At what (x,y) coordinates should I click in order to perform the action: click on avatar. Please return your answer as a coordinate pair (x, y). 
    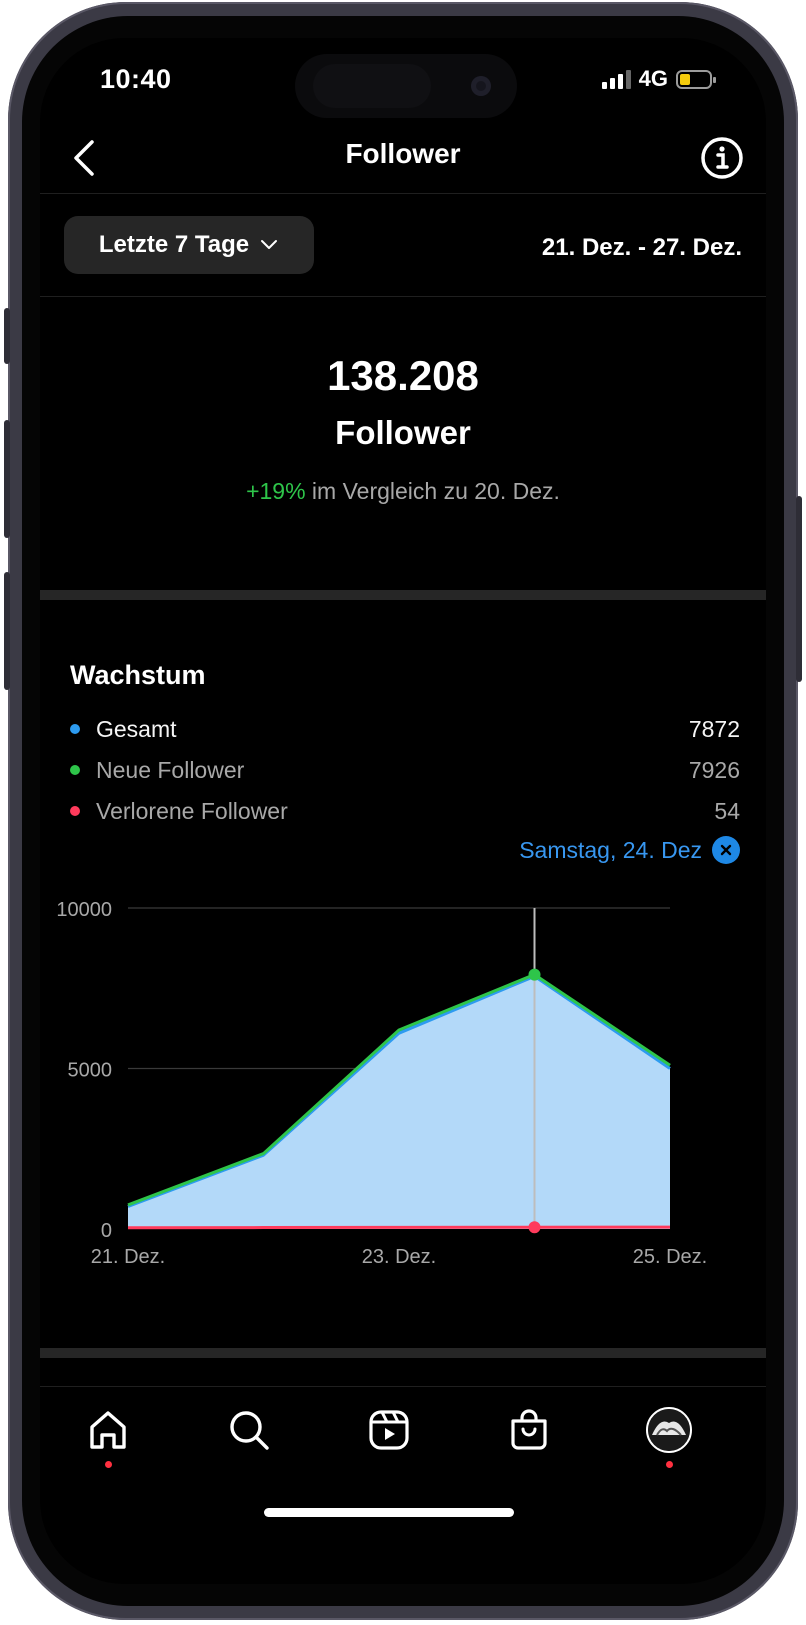
    Looking at the image, I should click on (669, 1430).